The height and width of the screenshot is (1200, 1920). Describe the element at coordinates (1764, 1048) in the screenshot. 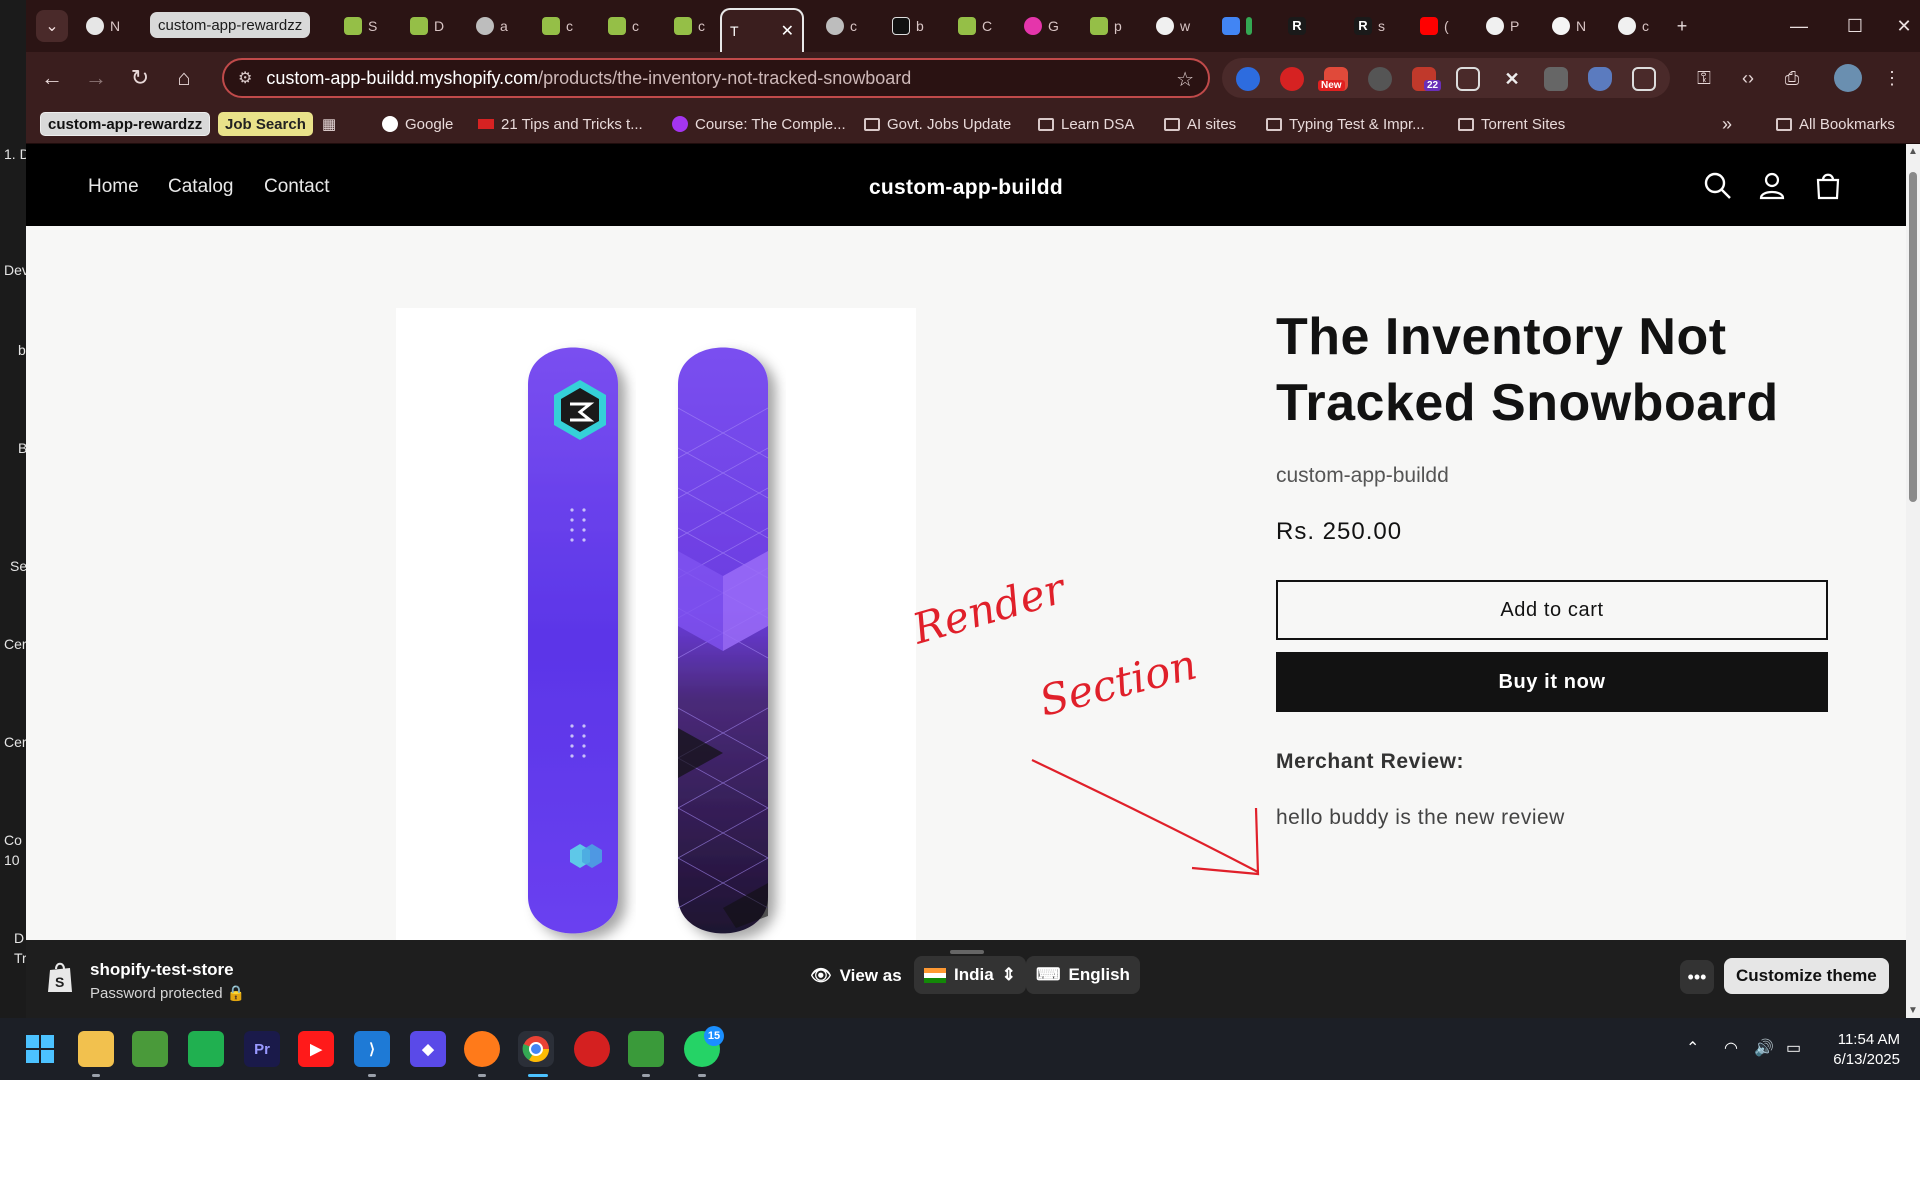

I see `volume-icon: 🔊` at that location.